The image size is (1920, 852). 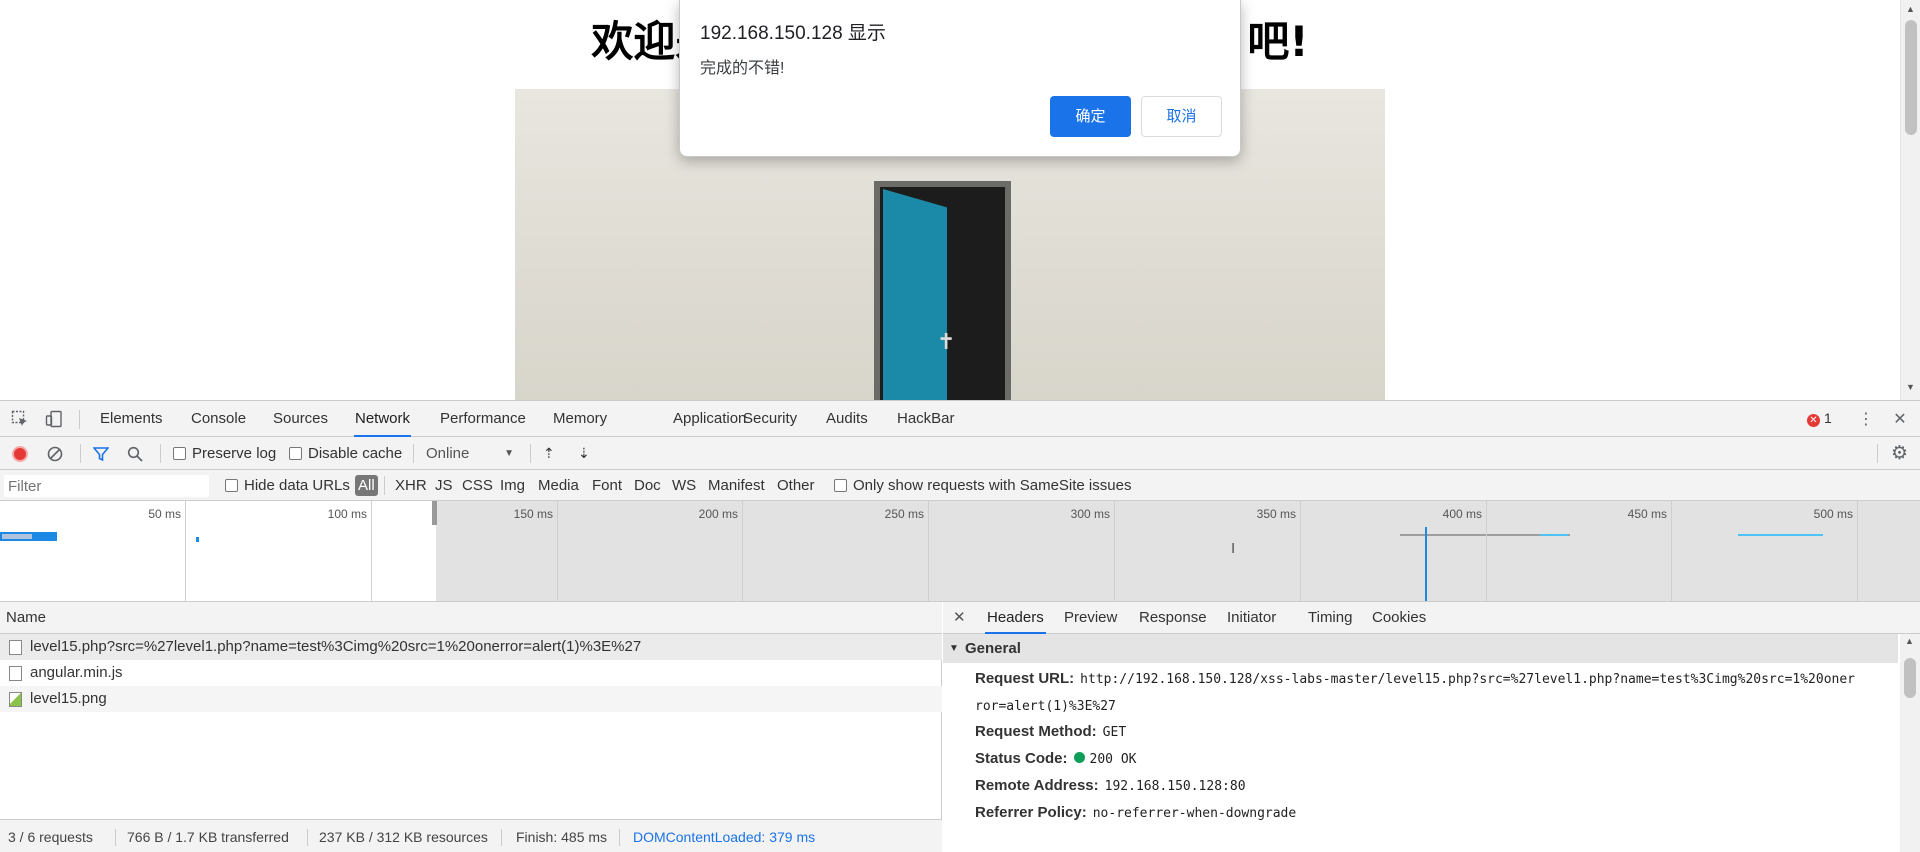 I want to click on table-row: angular.min.js, so click(x=471, y=673).